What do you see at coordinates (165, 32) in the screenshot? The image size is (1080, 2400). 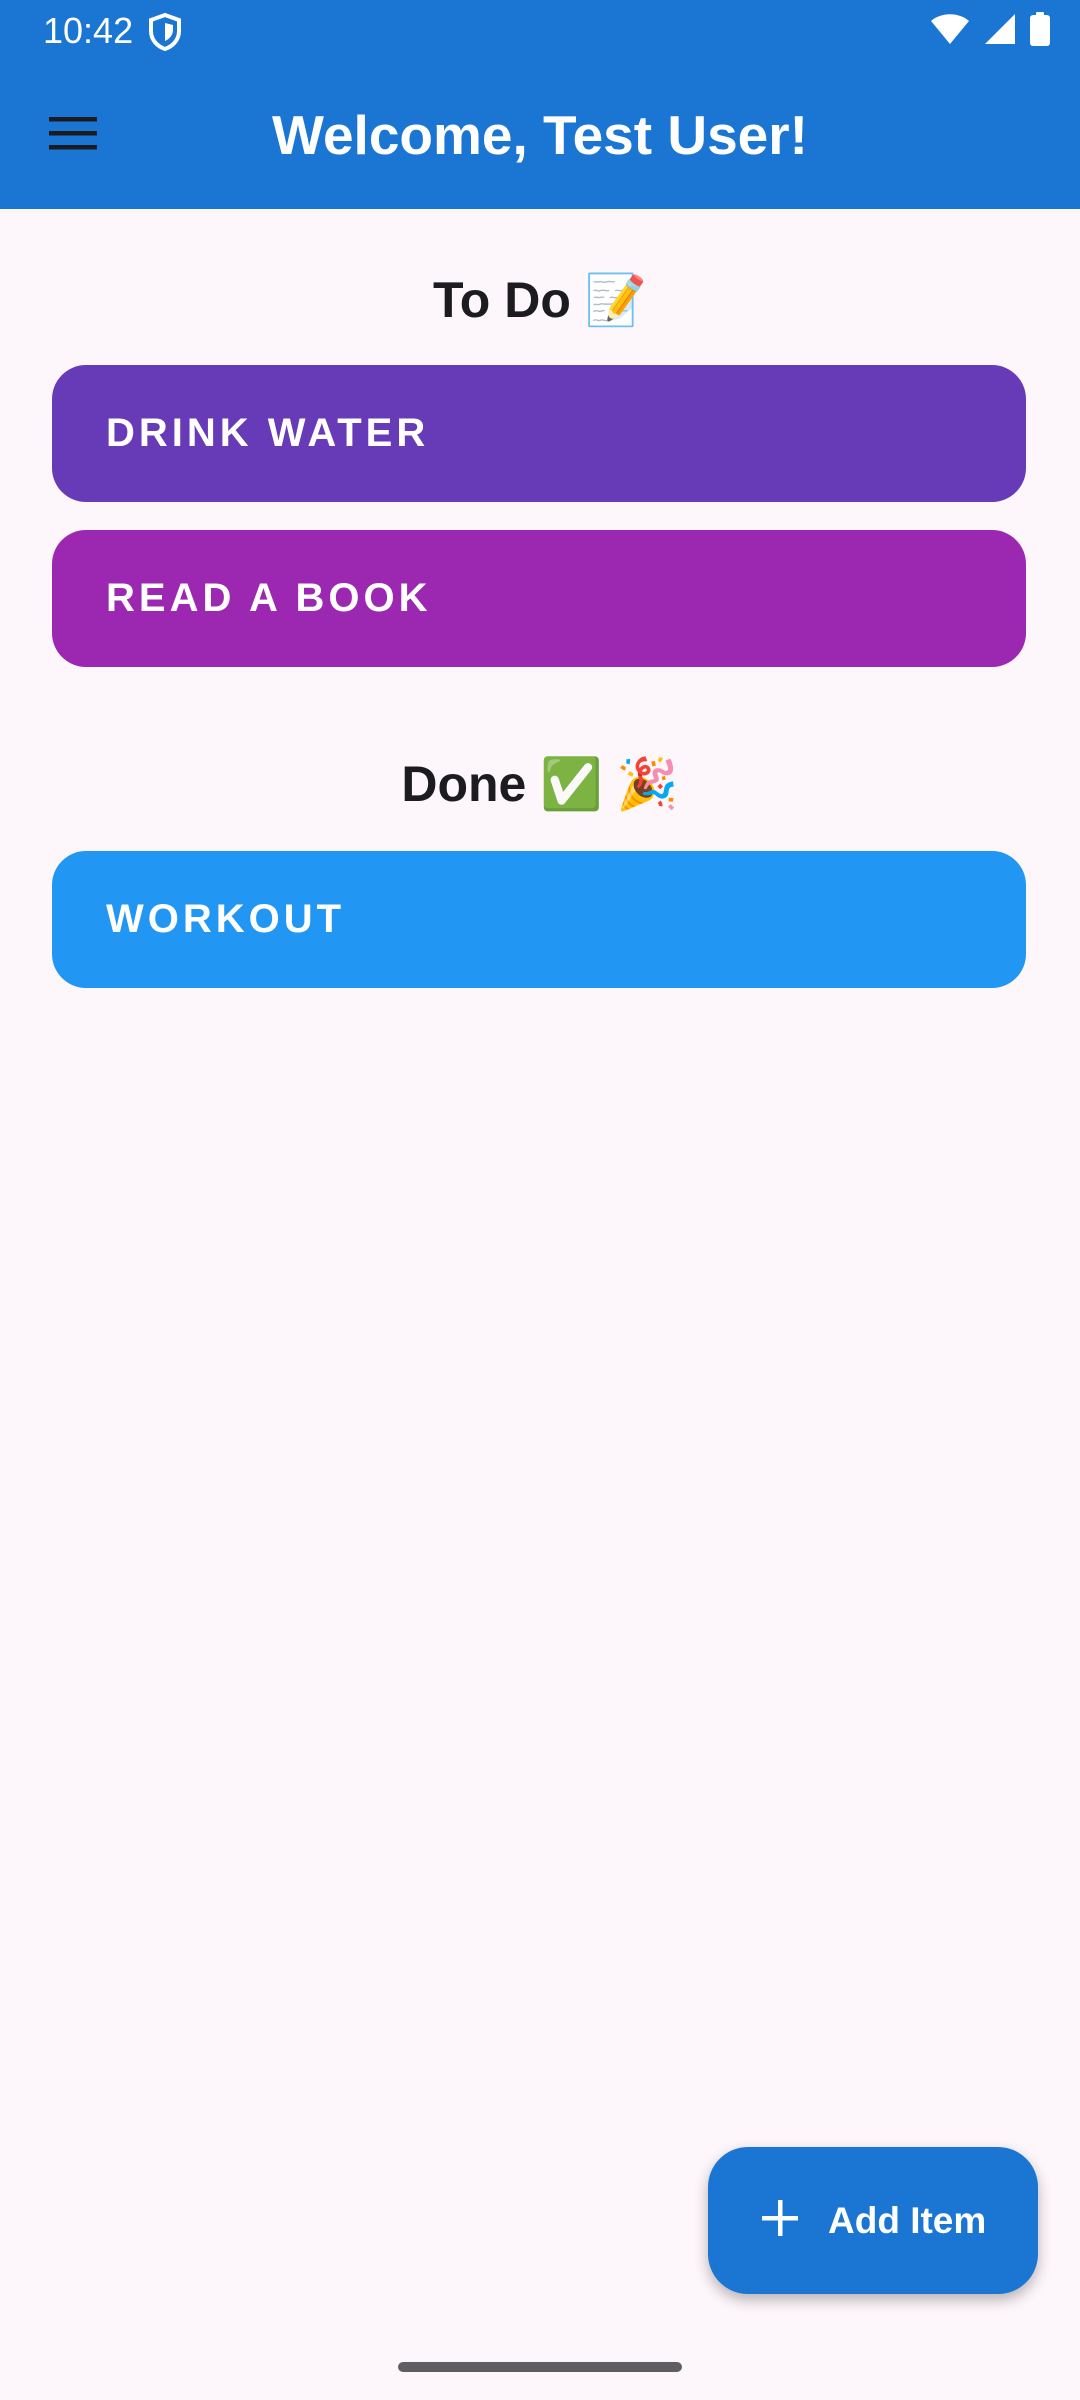 I see `shield-icon` at bounding box center [165, 32].